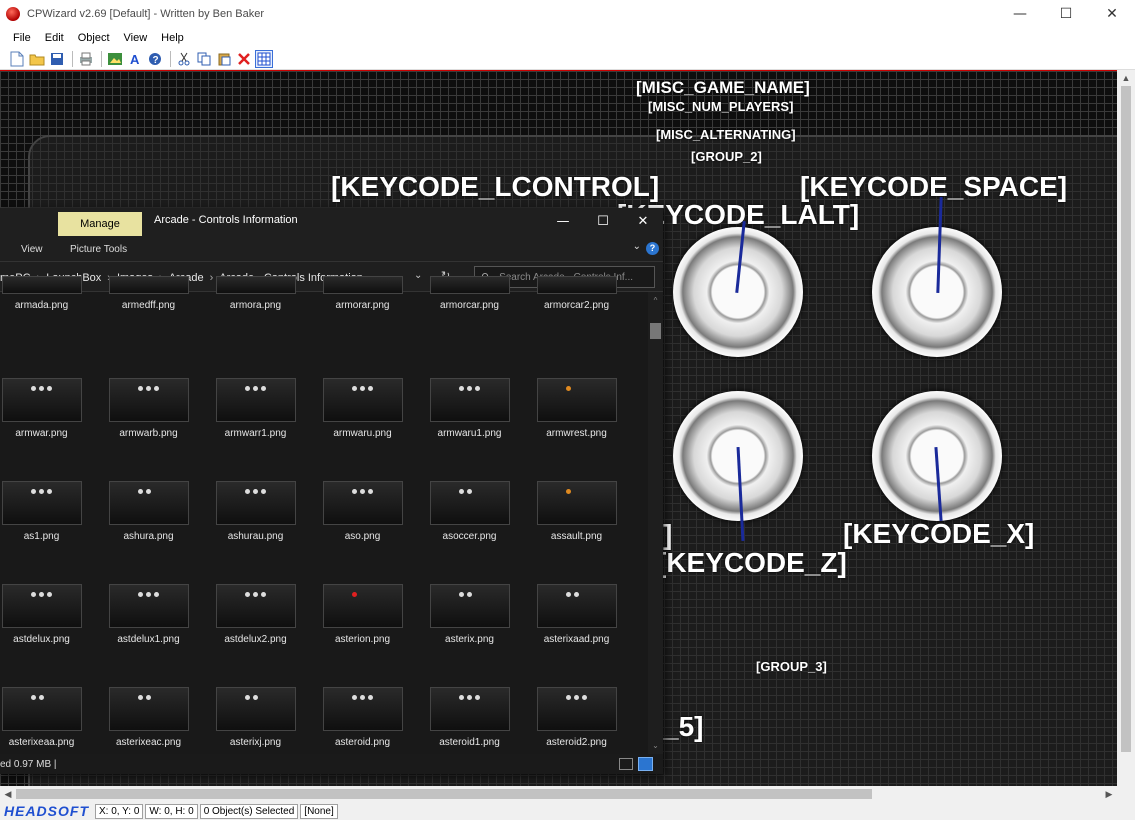  I want to click on save-icon, so click(57, 59).